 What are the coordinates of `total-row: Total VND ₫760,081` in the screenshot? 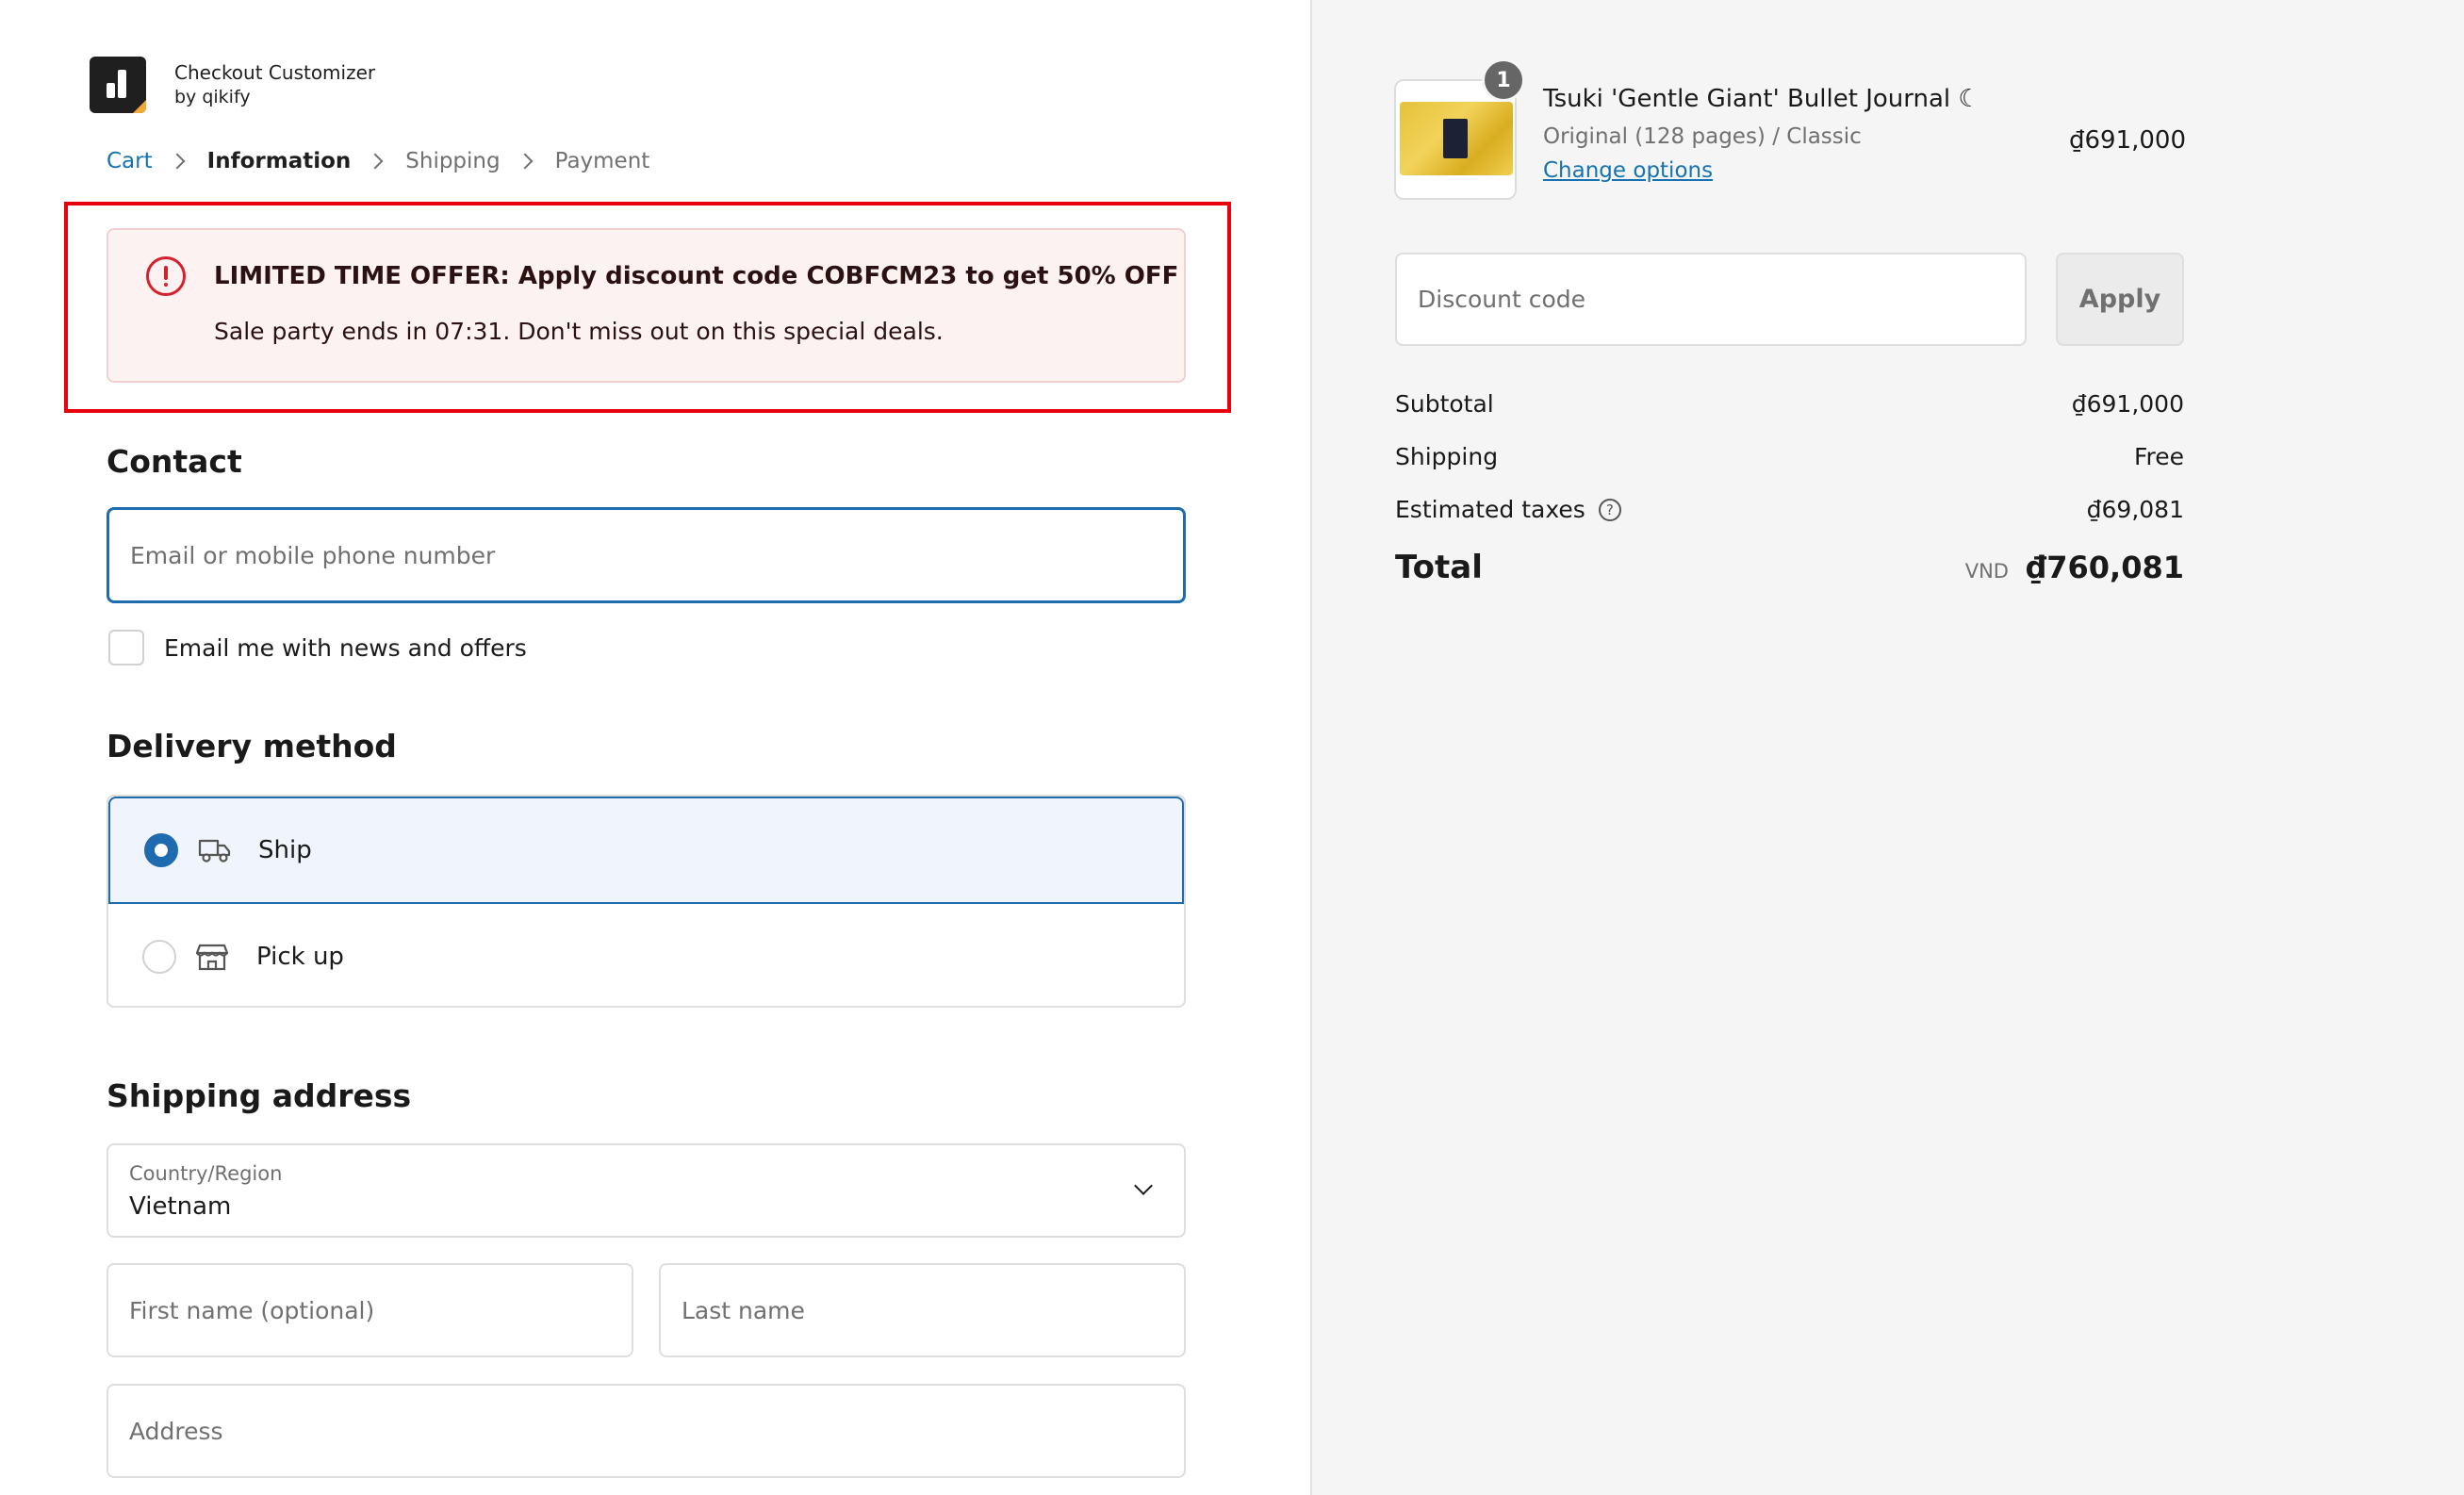 It's located at (1789, 568).